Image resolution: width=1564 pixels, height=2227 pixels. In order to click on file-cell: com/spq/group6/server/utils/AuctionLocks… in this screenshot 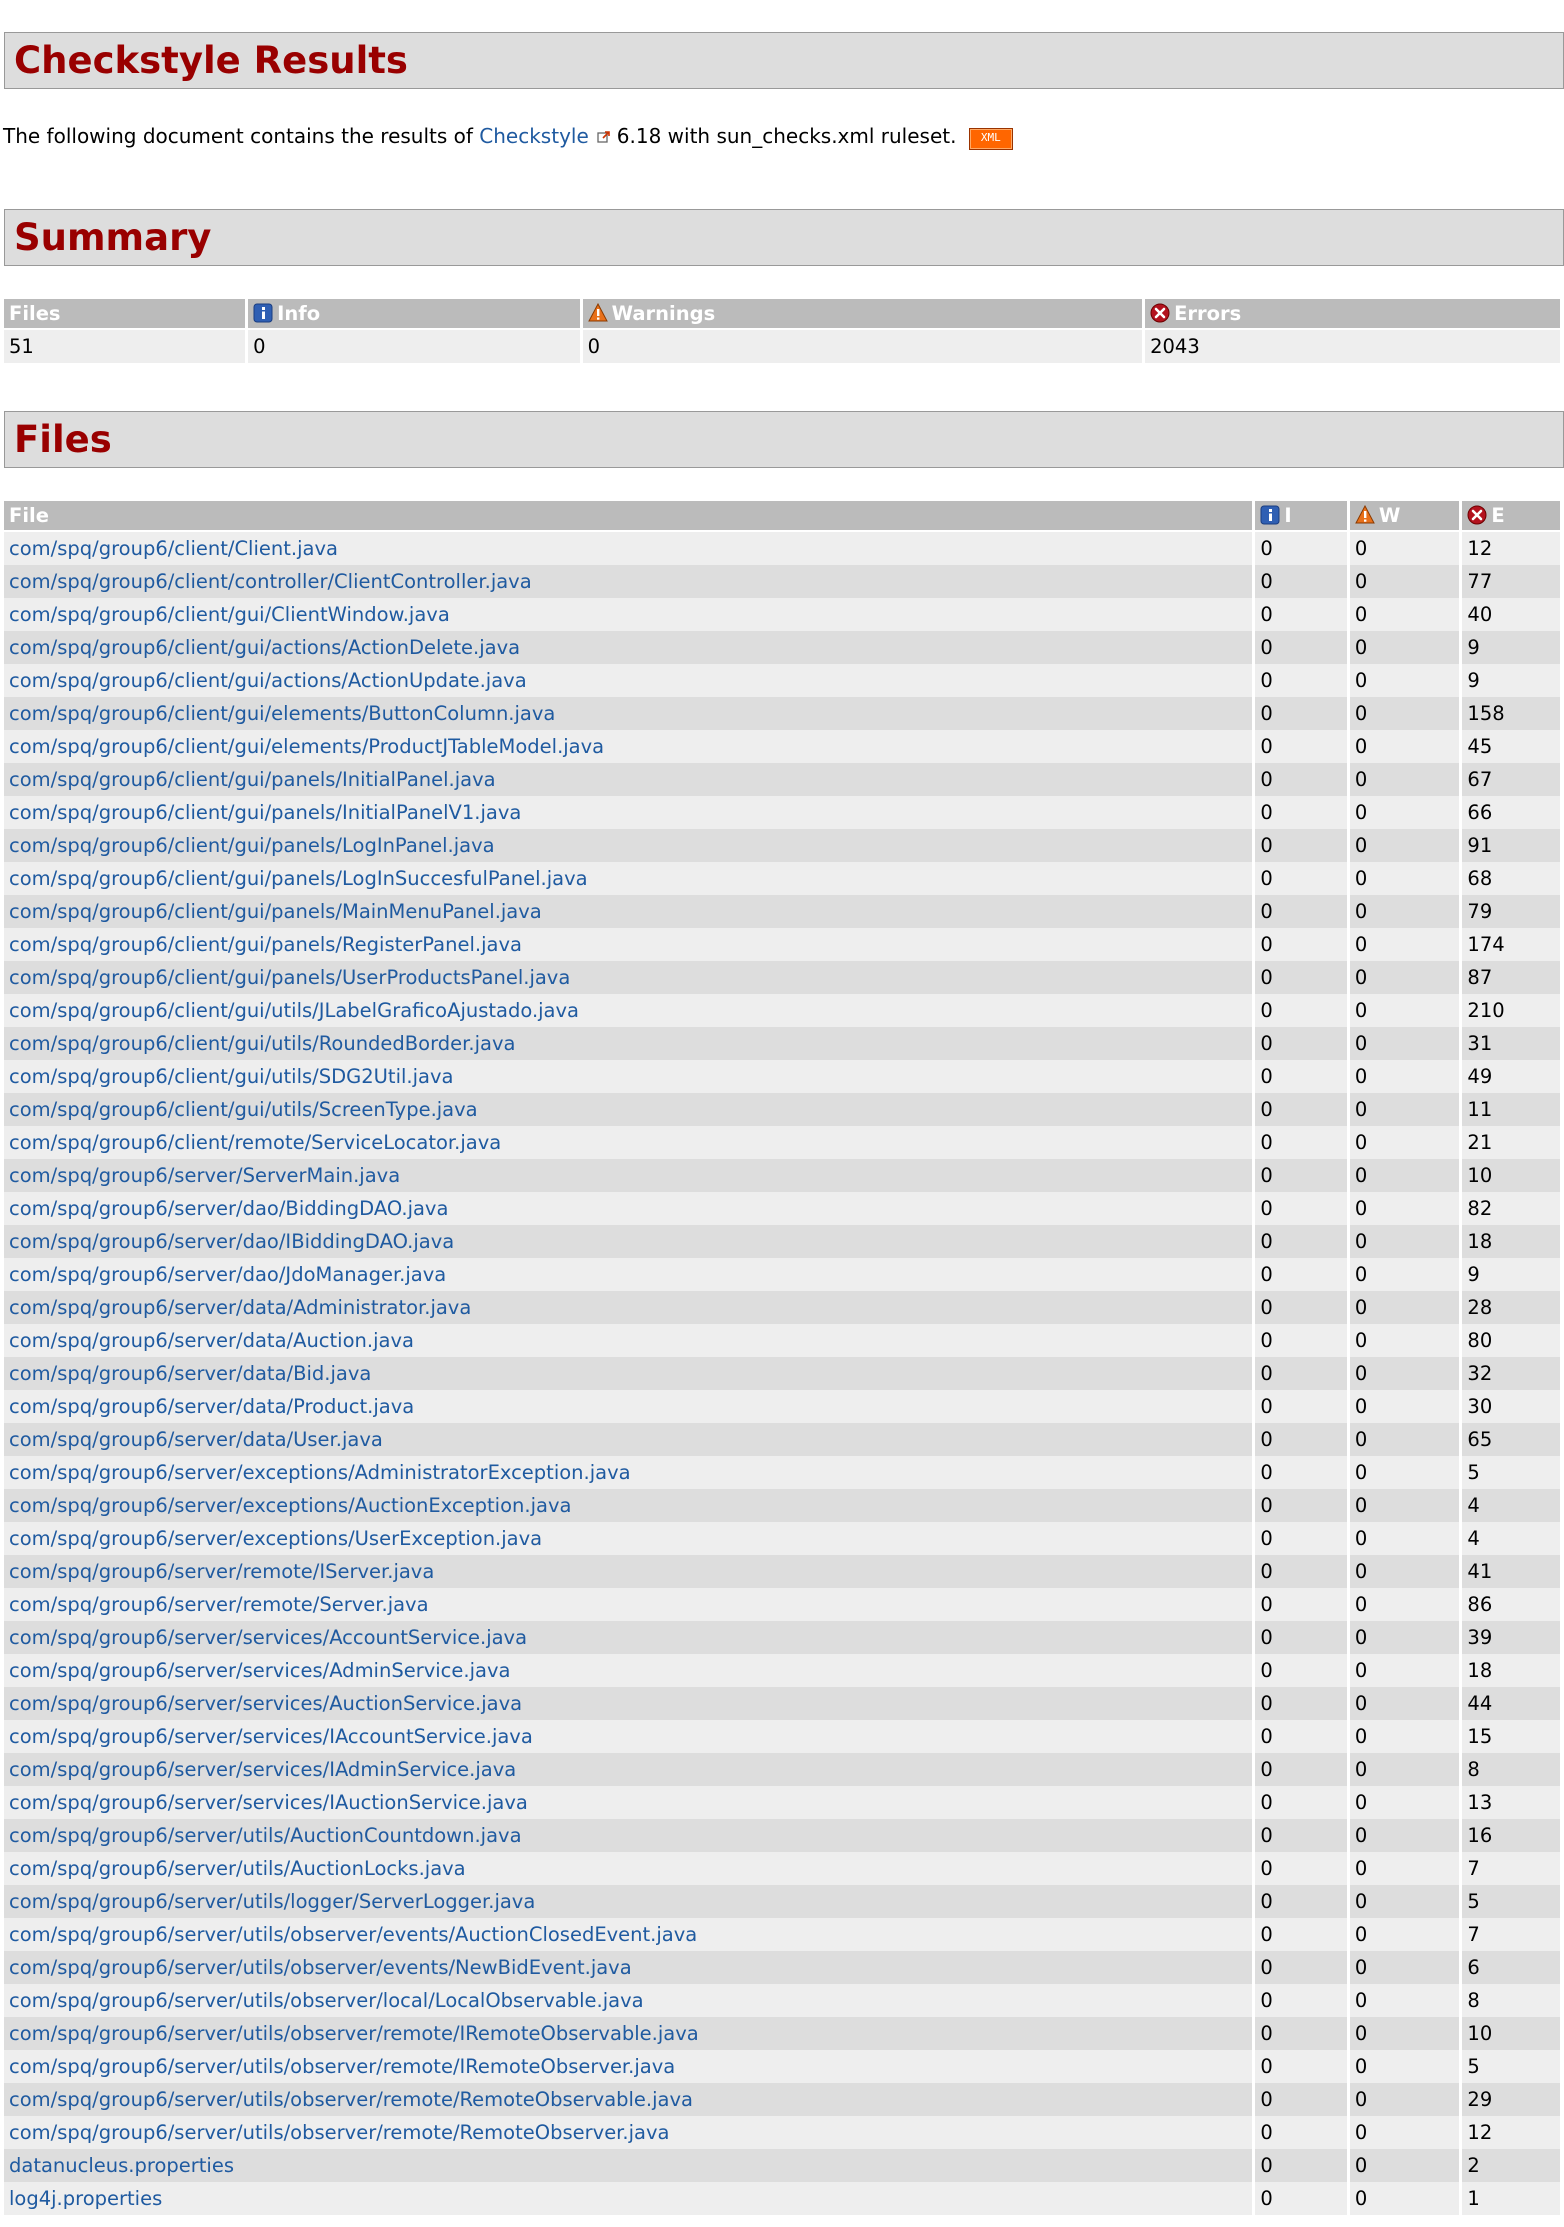, I will do `click(628, 1868)`.